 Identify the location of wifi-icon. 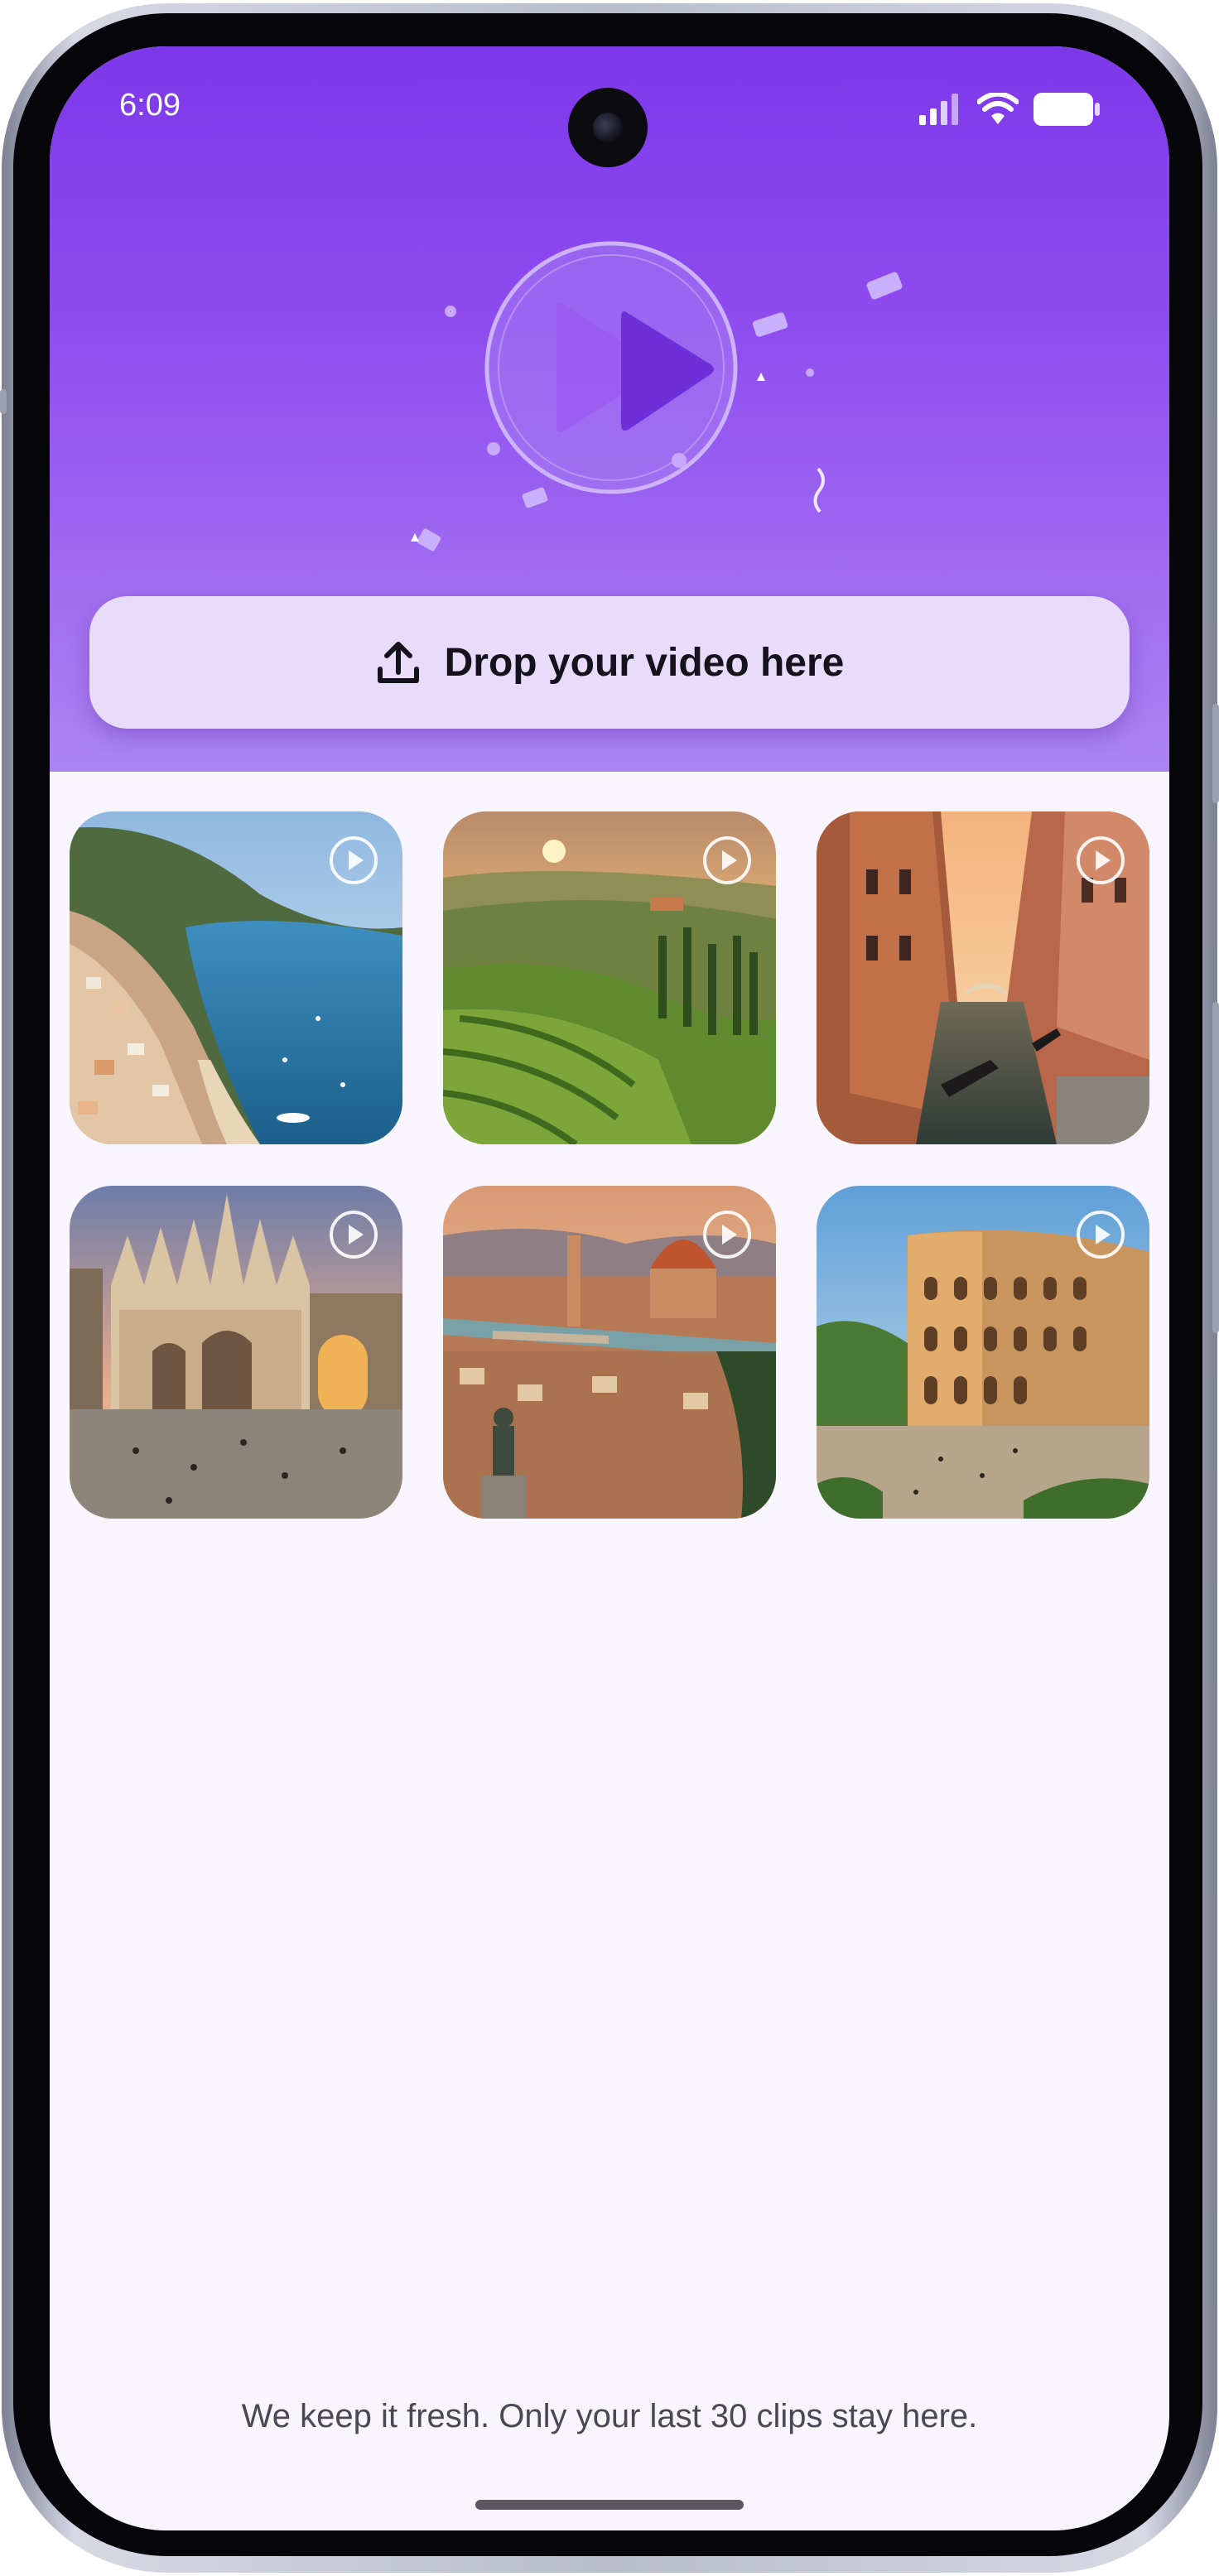
(998, 108).